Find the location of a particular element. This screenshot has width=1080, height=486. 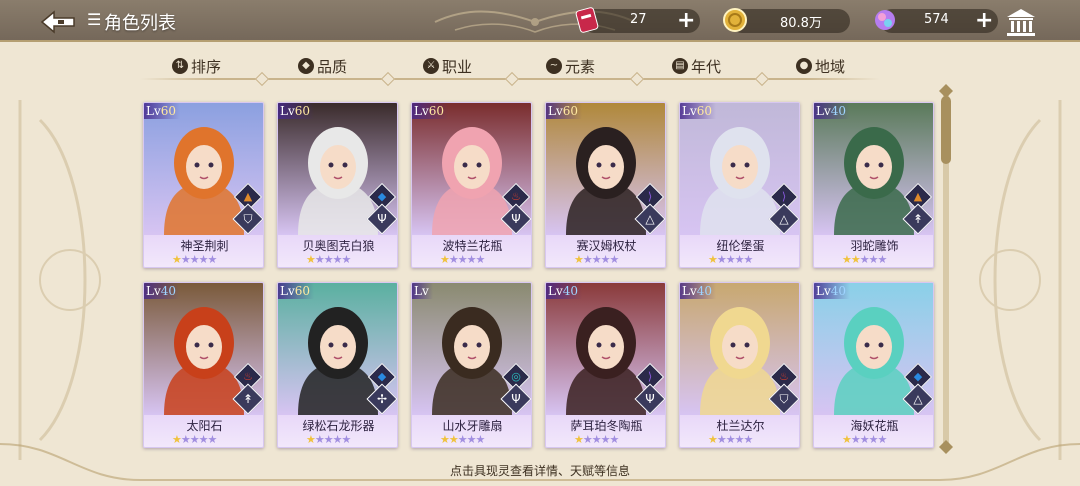

character-card: Lv40 ▲ ↟ 羽蛇雕饰 ★★★★★ is located at coordinates (873, 185).